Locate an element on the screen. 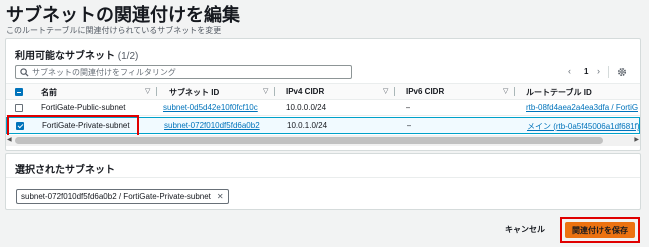  subnet-id-link: subnet-072f010df5fd6a0b2 is located at coordinates (218, 125).